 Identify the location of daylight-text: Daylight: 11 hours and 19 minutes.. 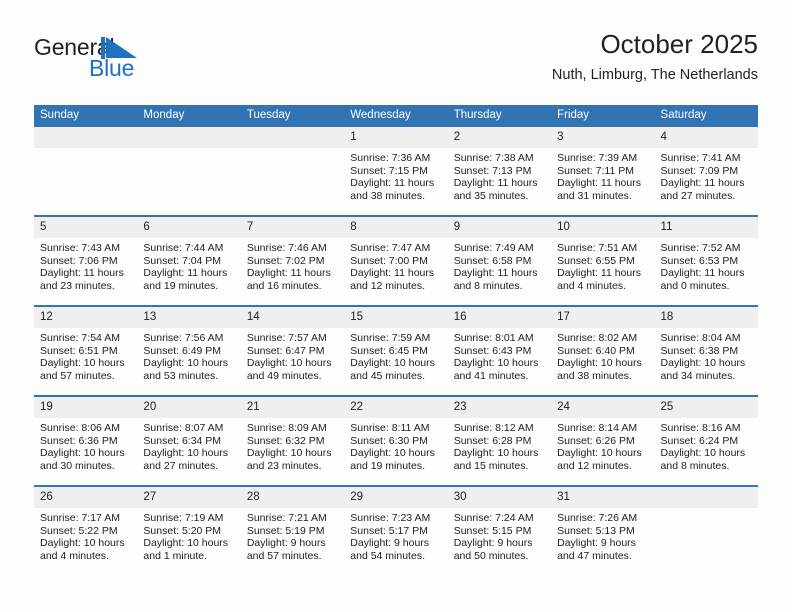
(185, 279).